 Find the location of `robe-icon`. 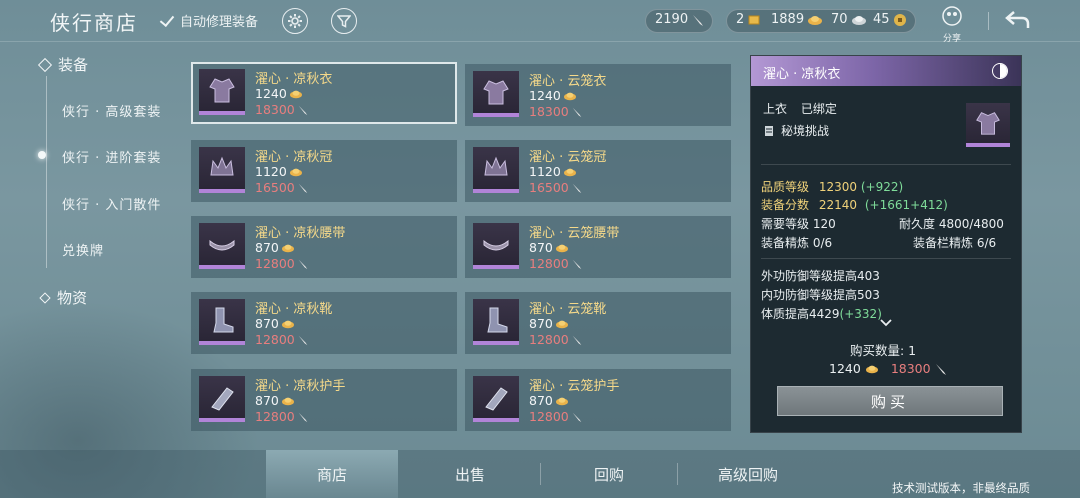

robe-icon is located at coordinates (988, 123).